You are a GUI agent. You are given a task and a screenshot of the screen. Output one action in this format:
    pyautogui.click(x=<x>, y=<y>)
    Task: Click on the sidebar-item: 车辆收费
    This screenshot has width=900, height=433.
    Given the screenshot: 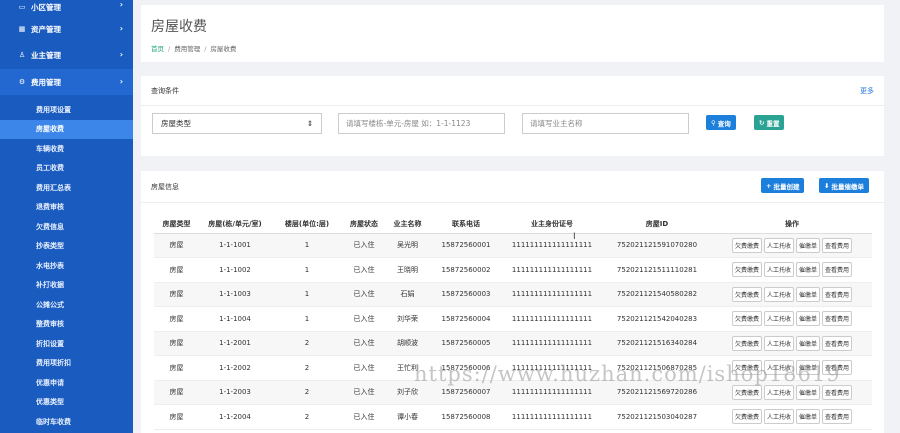 What is the action you would take?
    pyautogui.click(x=66, y=149)
    